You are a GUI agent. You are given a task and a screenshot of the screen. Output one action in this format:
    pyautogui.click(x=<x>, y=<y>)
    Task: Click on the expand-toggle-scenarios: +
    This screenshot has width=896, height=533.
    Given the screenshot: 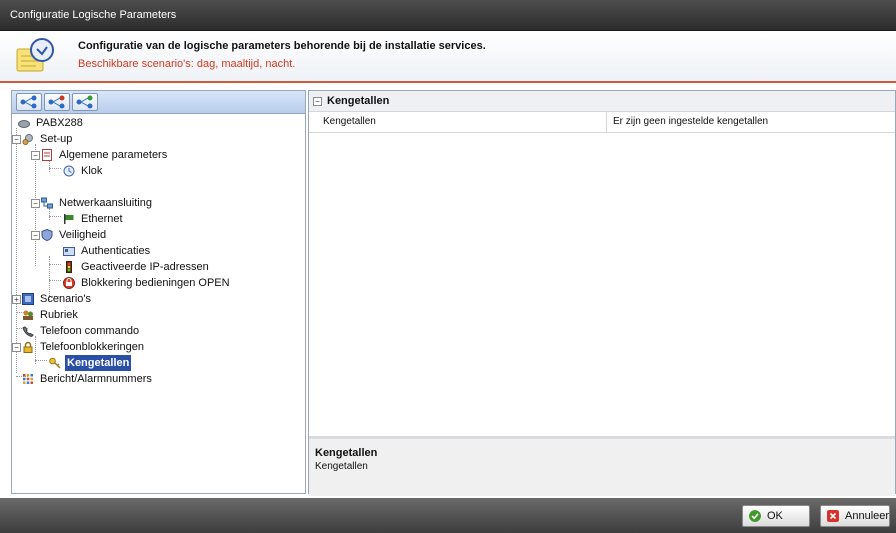 What is the action you would take?
    pyautogui.click(x=16, y=299)
    